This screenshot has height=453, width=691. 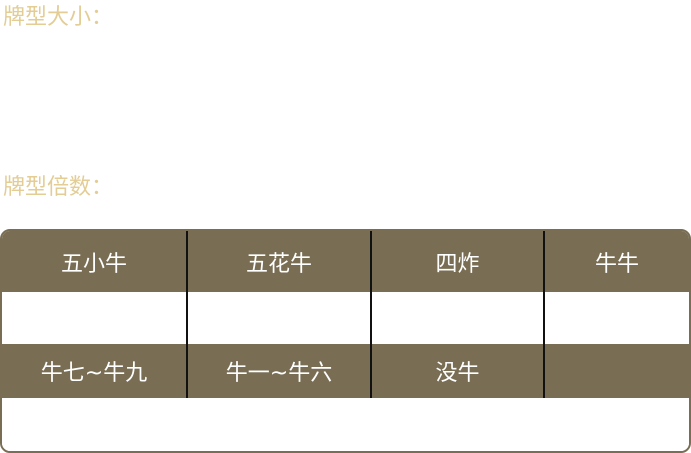 I want to click on header-cell-empty, so click(x=617, y=371).